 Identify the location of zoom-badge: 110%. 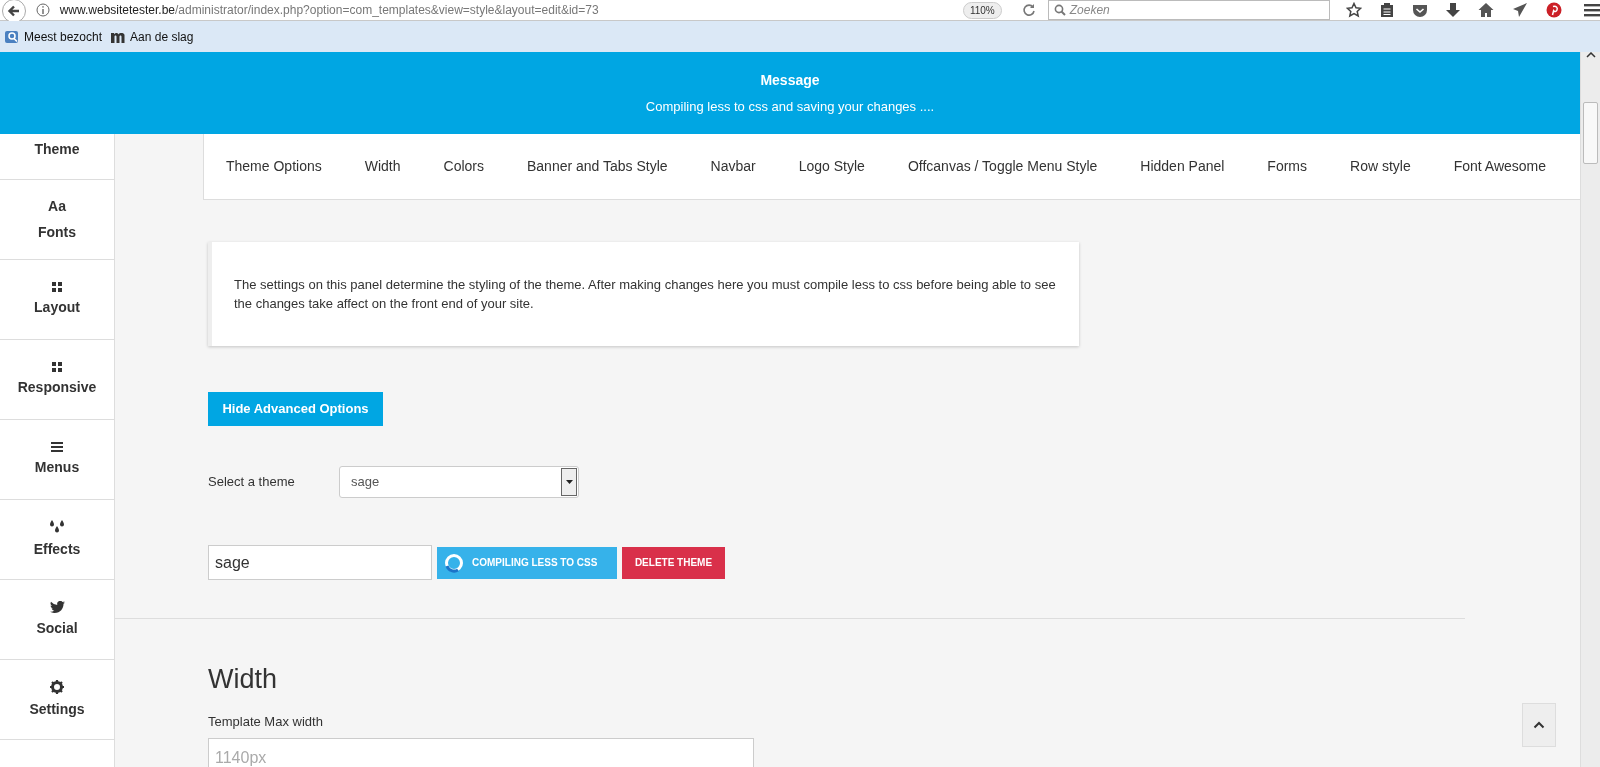
(982, 10).